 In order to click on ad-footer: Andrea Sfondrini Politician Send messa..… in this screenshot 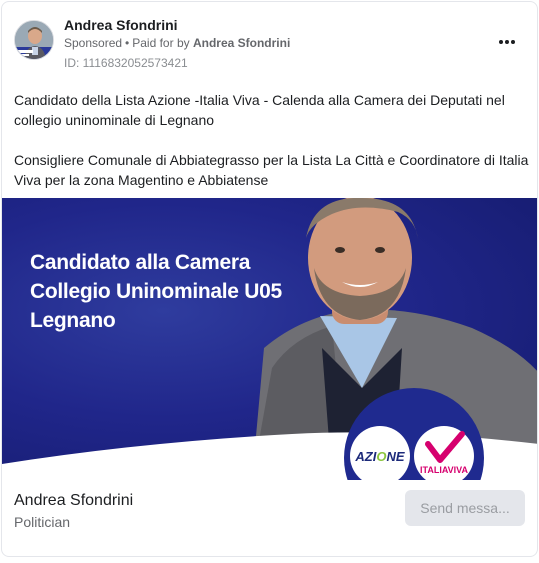, I will do `click(269, 518)`.